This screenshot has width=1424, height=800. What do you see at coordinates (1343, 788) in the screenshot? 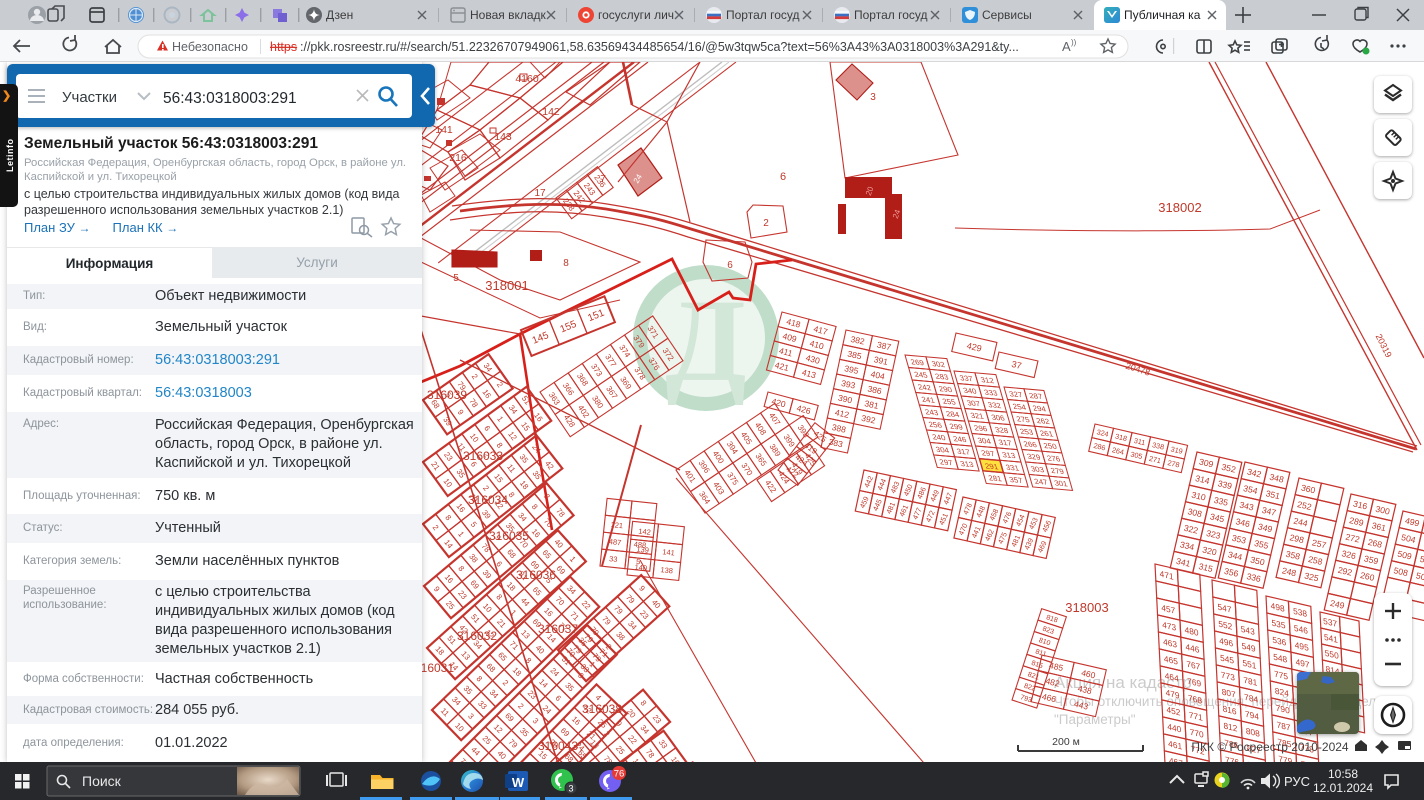
I see `svg-text: 12.01.2024` at bounding box center [1343, 788].